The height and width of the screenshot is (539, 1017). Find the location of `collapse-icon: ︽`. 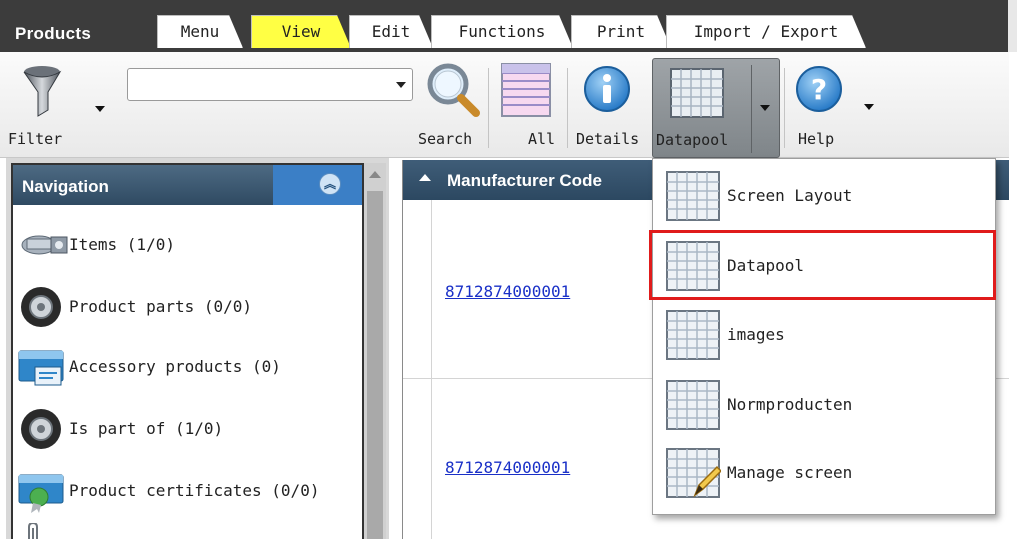

collapse-icon: ︽ is located at coordinates (330, 184).